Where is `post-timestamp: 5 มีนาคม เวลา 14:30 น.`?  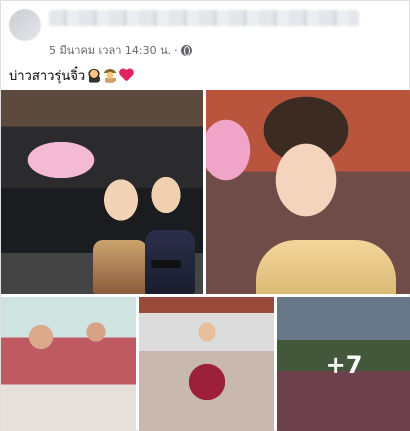 post-timestamp: 5 มีนาคม เวลา 14:30 น. is located at coordinates (110, 50).